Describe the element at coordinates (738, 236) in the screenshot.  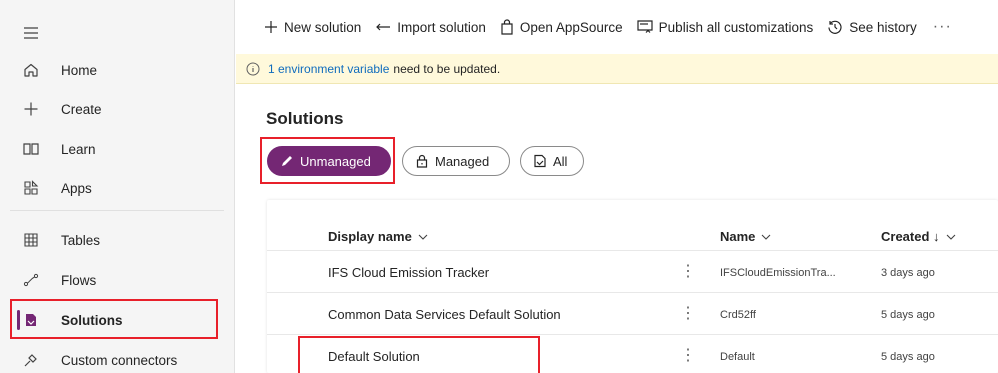
I see `column-header-label: Name` at that location.